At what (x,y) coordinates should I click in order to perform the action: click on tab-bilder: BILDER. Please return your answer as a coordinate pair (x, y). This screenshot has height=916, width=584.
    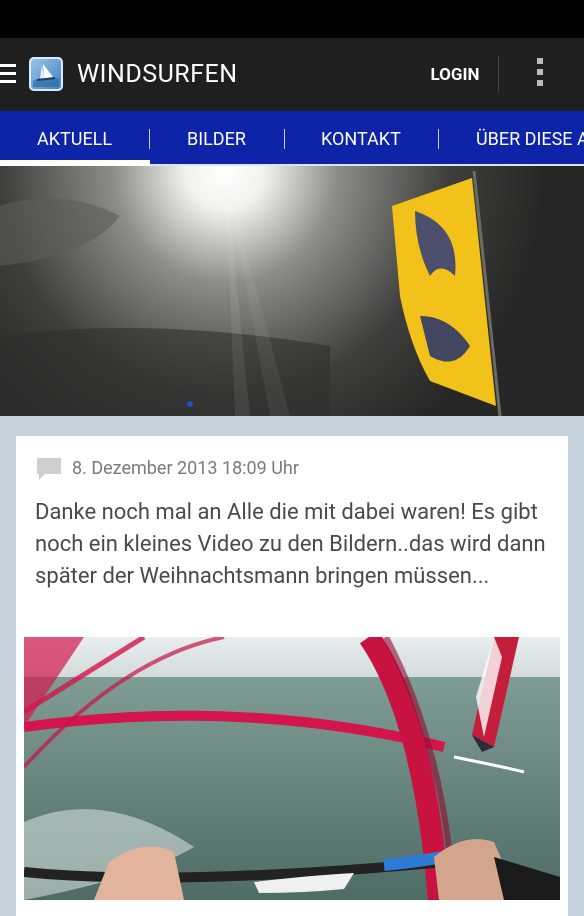
    Looking at the image, I should click on (216, 138).